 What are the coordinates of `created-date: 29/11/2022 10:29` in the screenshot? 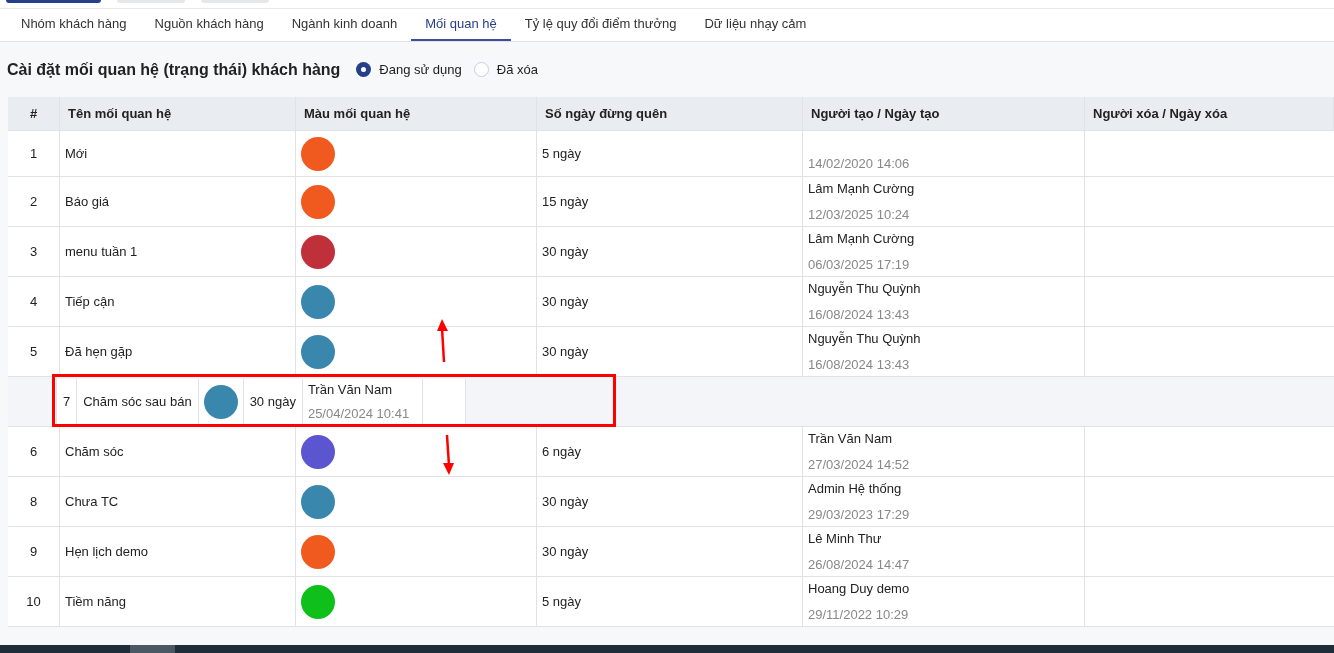 It's located at (859, 614).